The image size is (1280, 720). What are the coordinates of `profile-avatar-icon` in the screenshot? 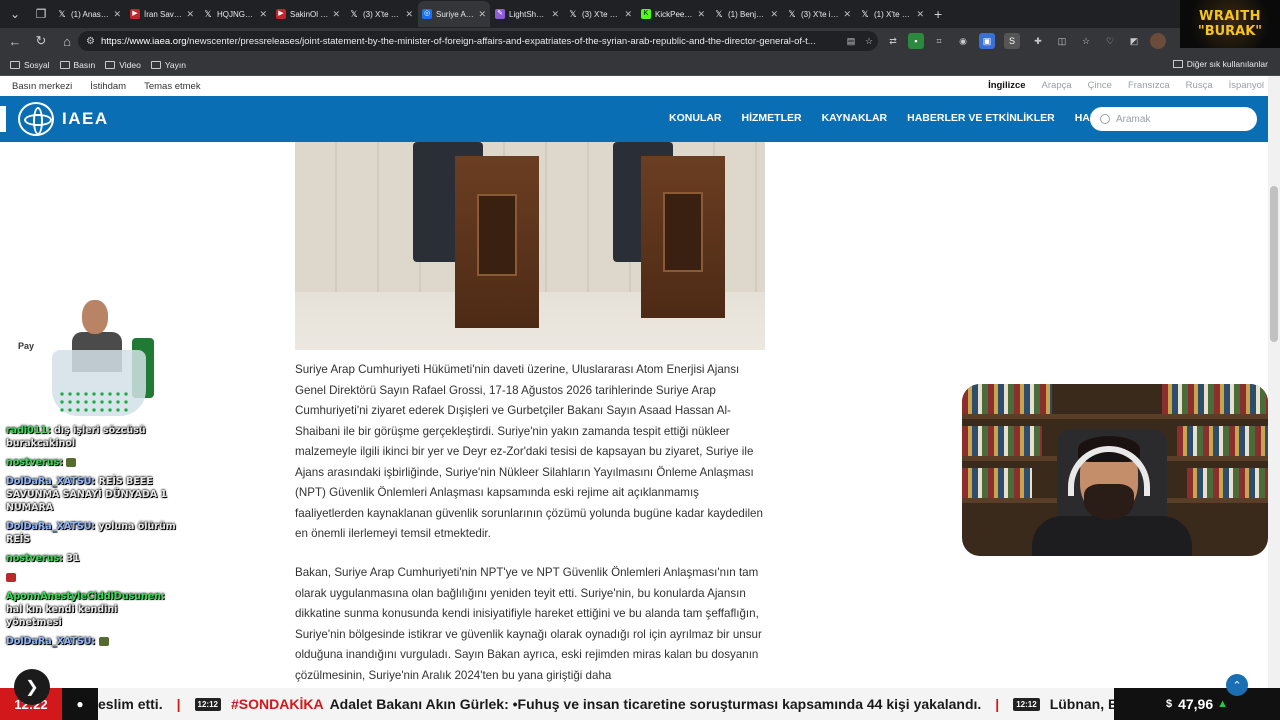 It's located at (1158, 41).